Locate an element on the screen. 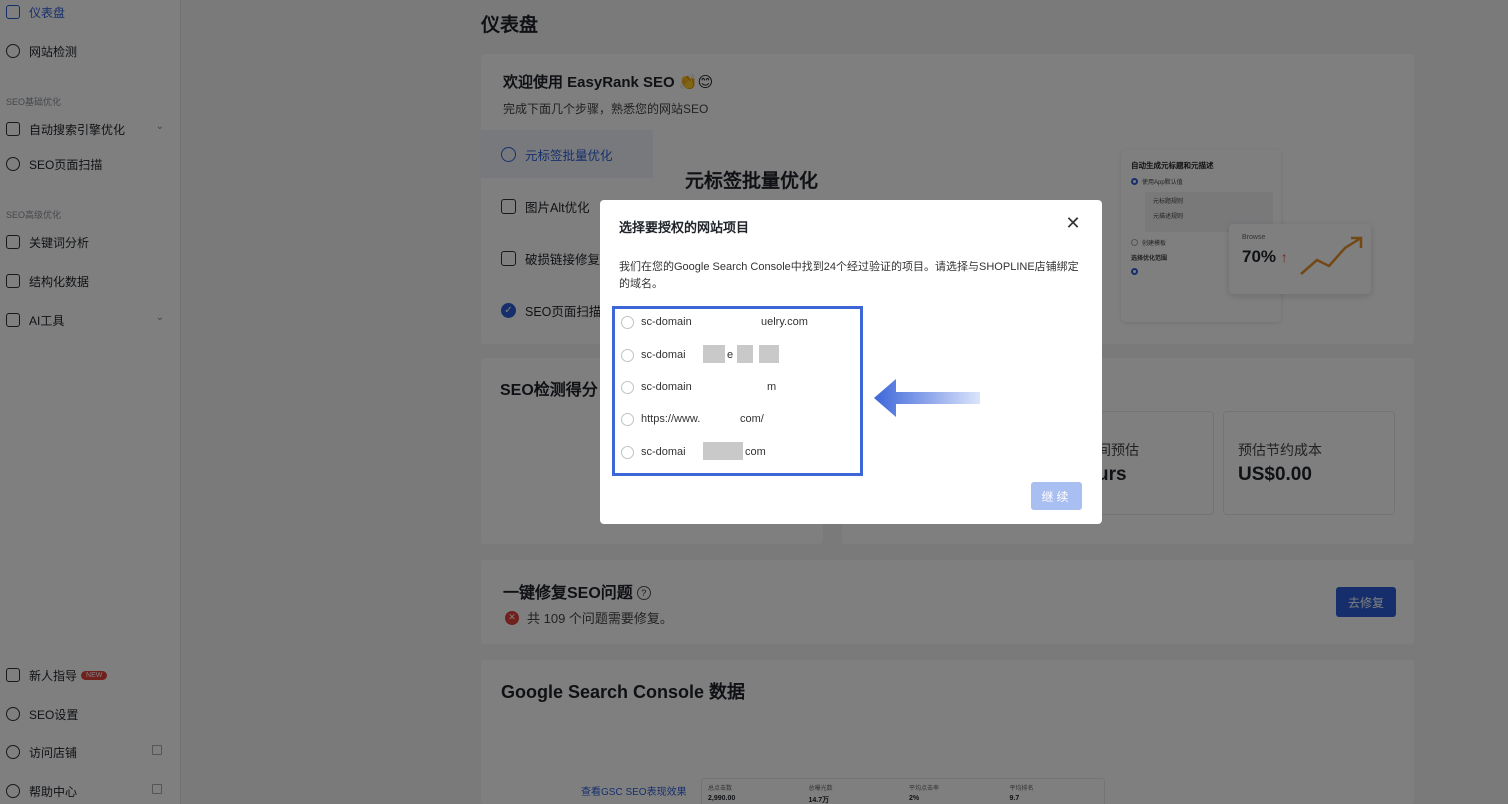 Image resolution: width=1508 pixels, height=804 pixels. close-icon: ✕ is located at coordinates (1073, 223).